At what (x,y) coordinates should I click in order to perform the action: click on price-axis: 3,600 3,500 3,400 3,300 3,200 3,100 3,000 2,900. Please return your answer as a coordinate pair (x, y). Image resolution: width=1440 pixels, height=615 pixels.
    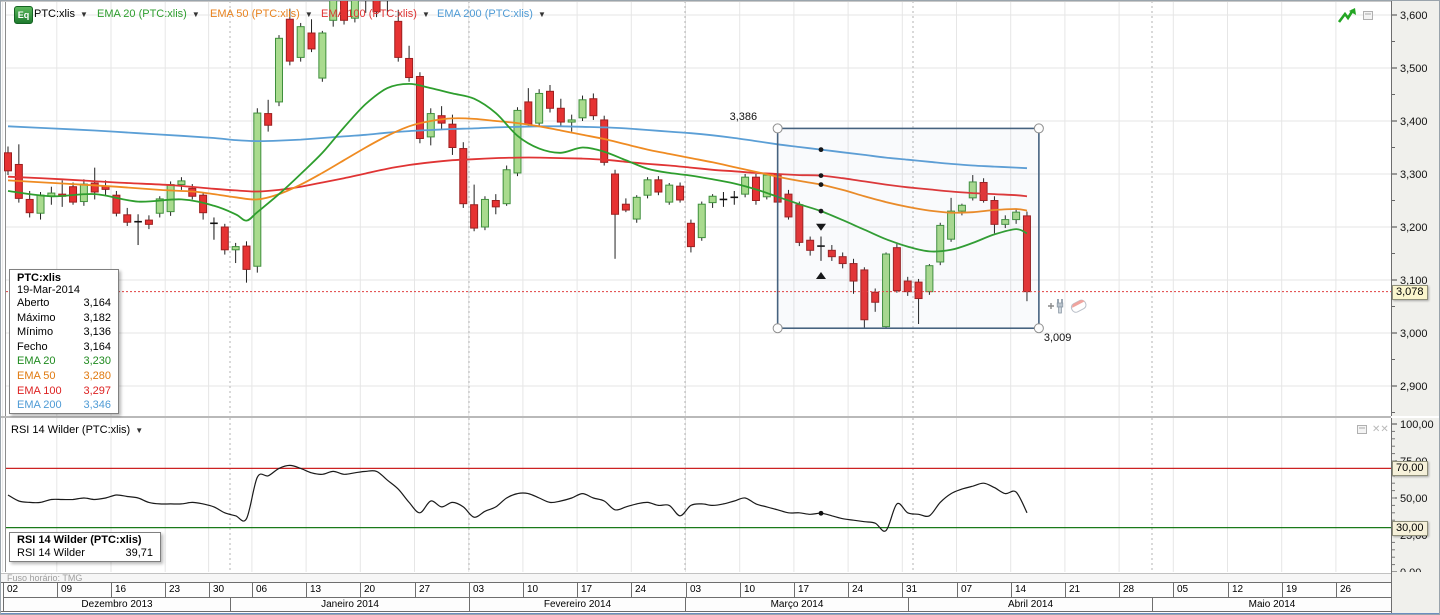
    Looking at the image, I should click on (1415, 208).